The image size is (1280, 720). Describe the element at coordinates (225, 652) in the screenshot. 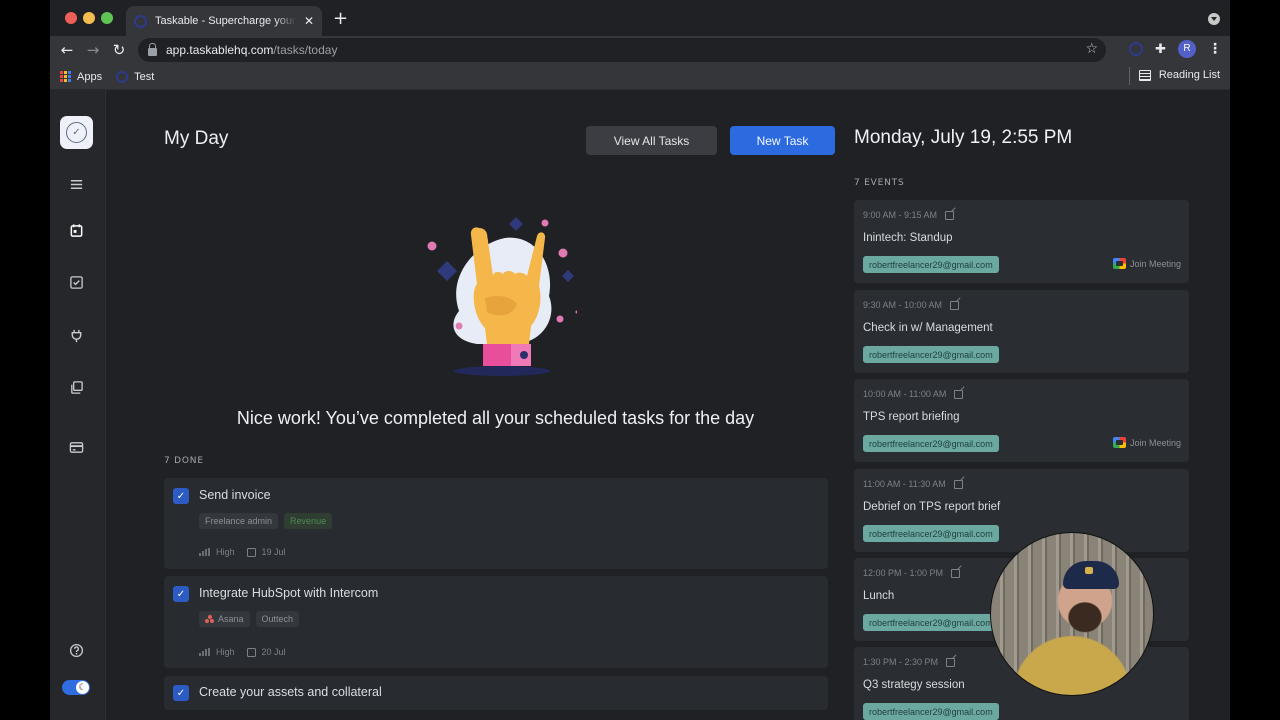

I see `task-priority: High` at that location.